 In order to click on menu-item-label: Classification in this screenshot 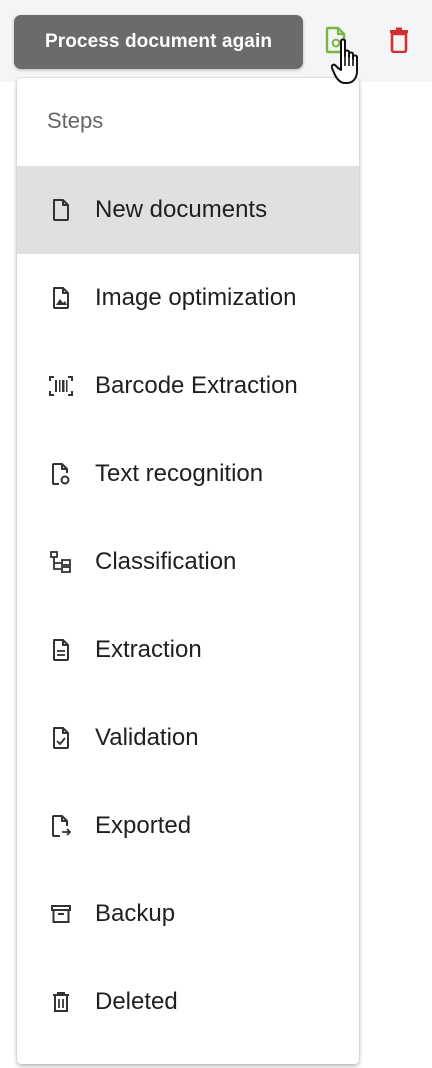, I will do `click(166, 561)`.